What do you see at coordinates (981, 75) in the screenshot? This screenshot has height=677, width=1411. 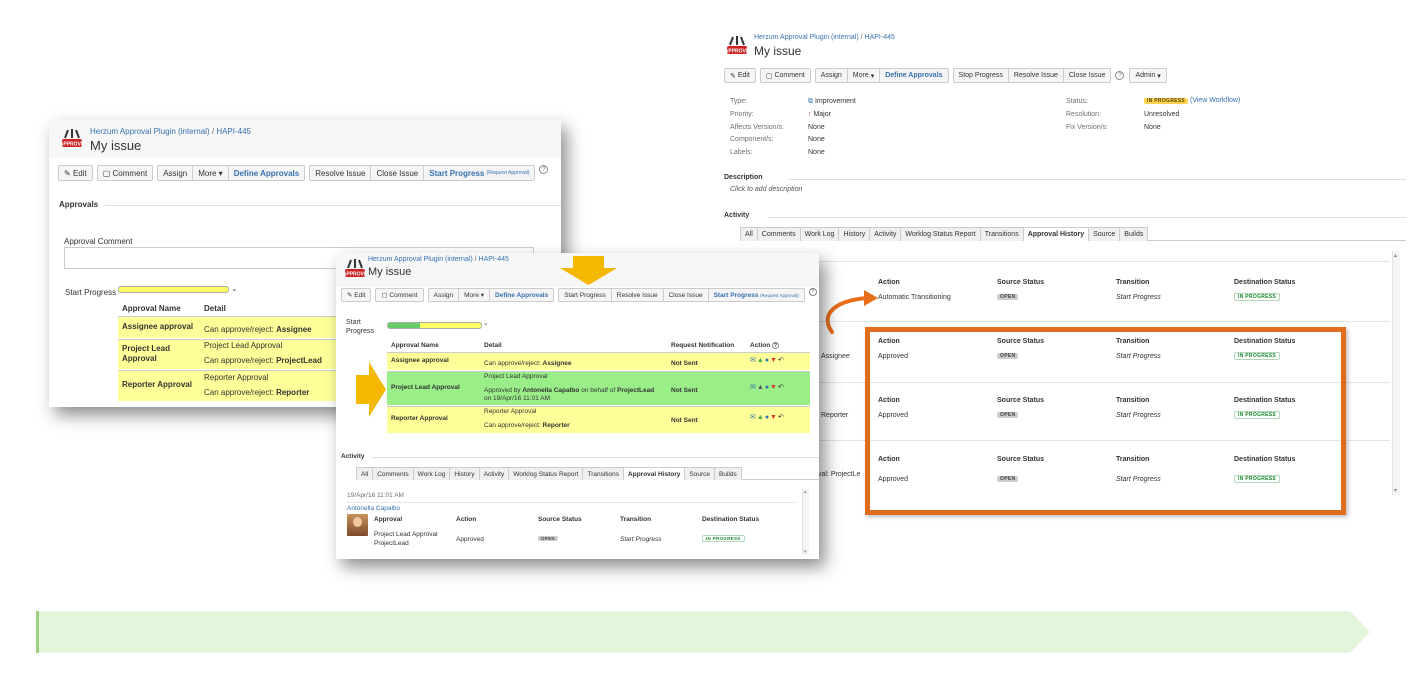 I see `stop-progress-button: Stop Progress` at bounding box center [981, 75].